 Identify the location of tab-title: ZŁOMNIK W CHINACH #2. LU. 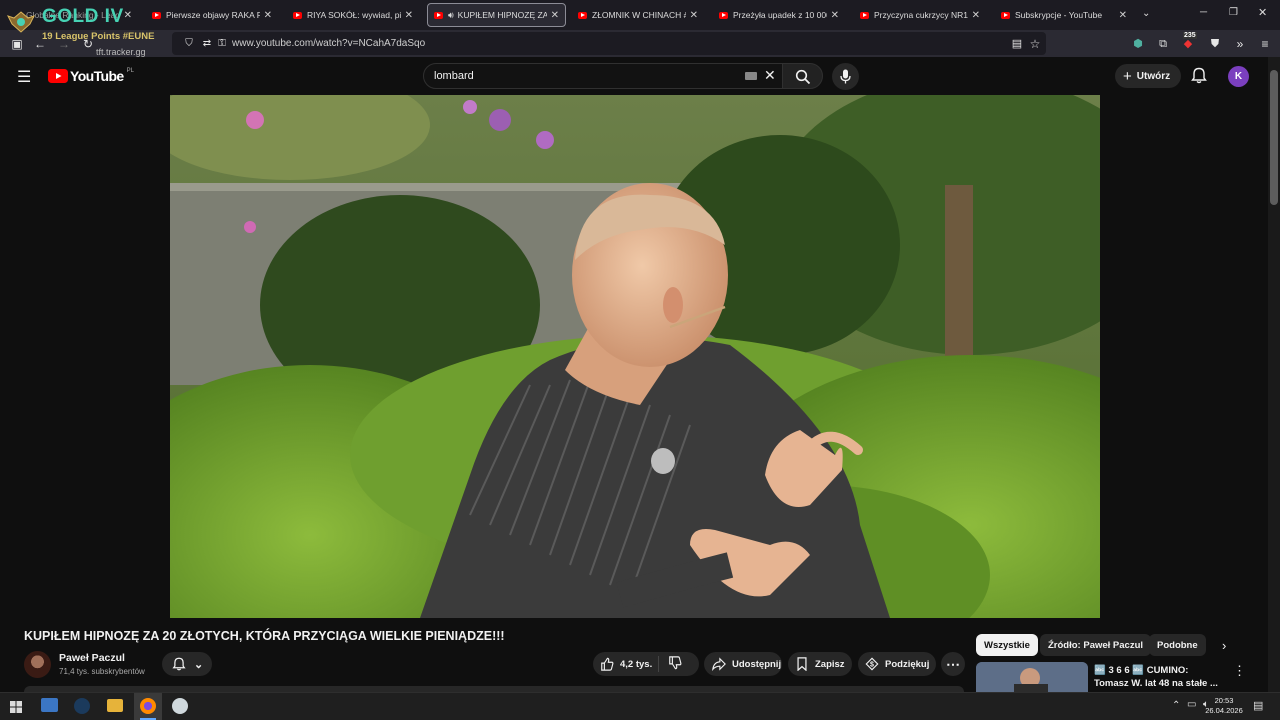
(639, 15).